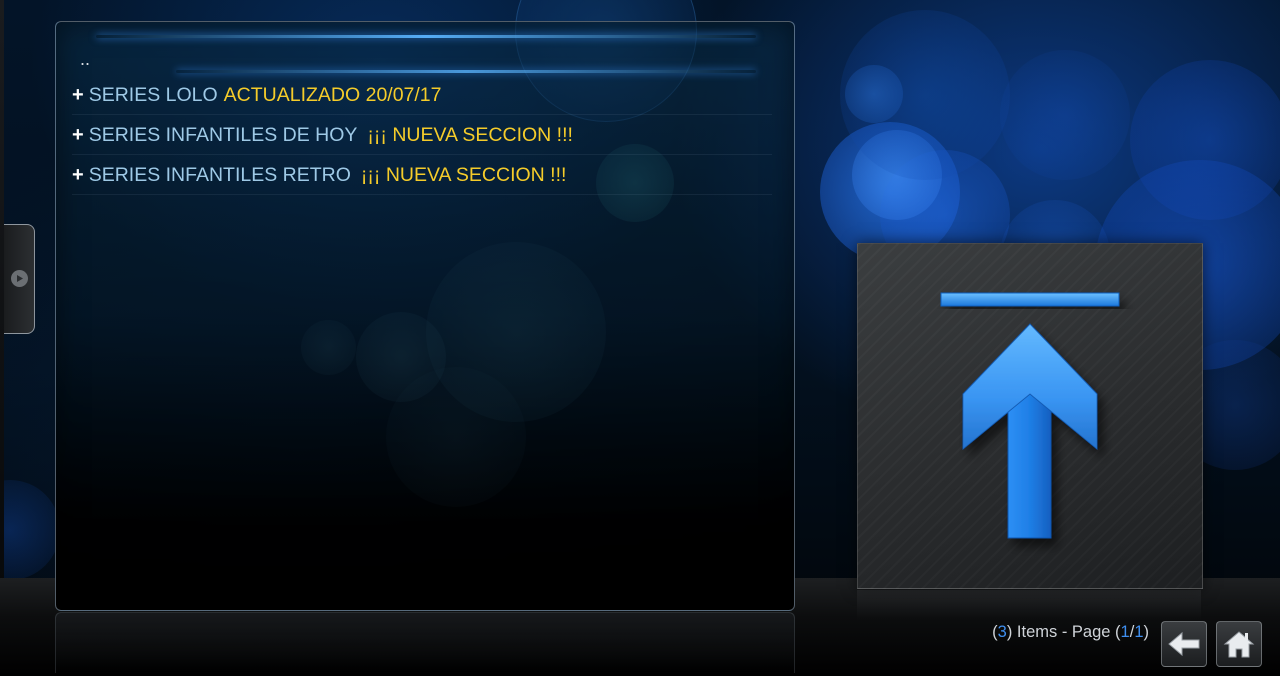 Image resolution: width=1280 pixels, height=676 pixels. I want to click on list-item-tag: ACTUALIZADO 20/07/17, so click(332, 94).